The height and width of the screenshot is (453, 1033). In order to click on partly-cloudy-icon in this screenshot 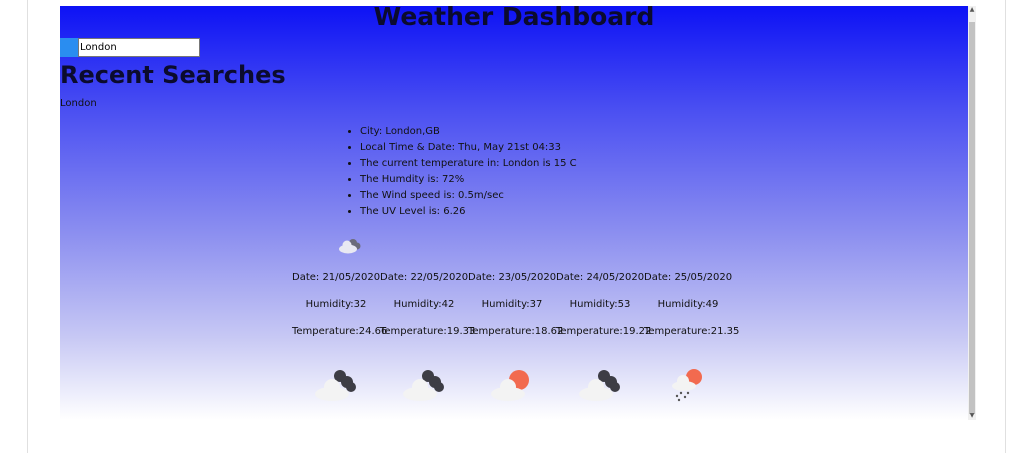, I will do `click(510, 385)`.